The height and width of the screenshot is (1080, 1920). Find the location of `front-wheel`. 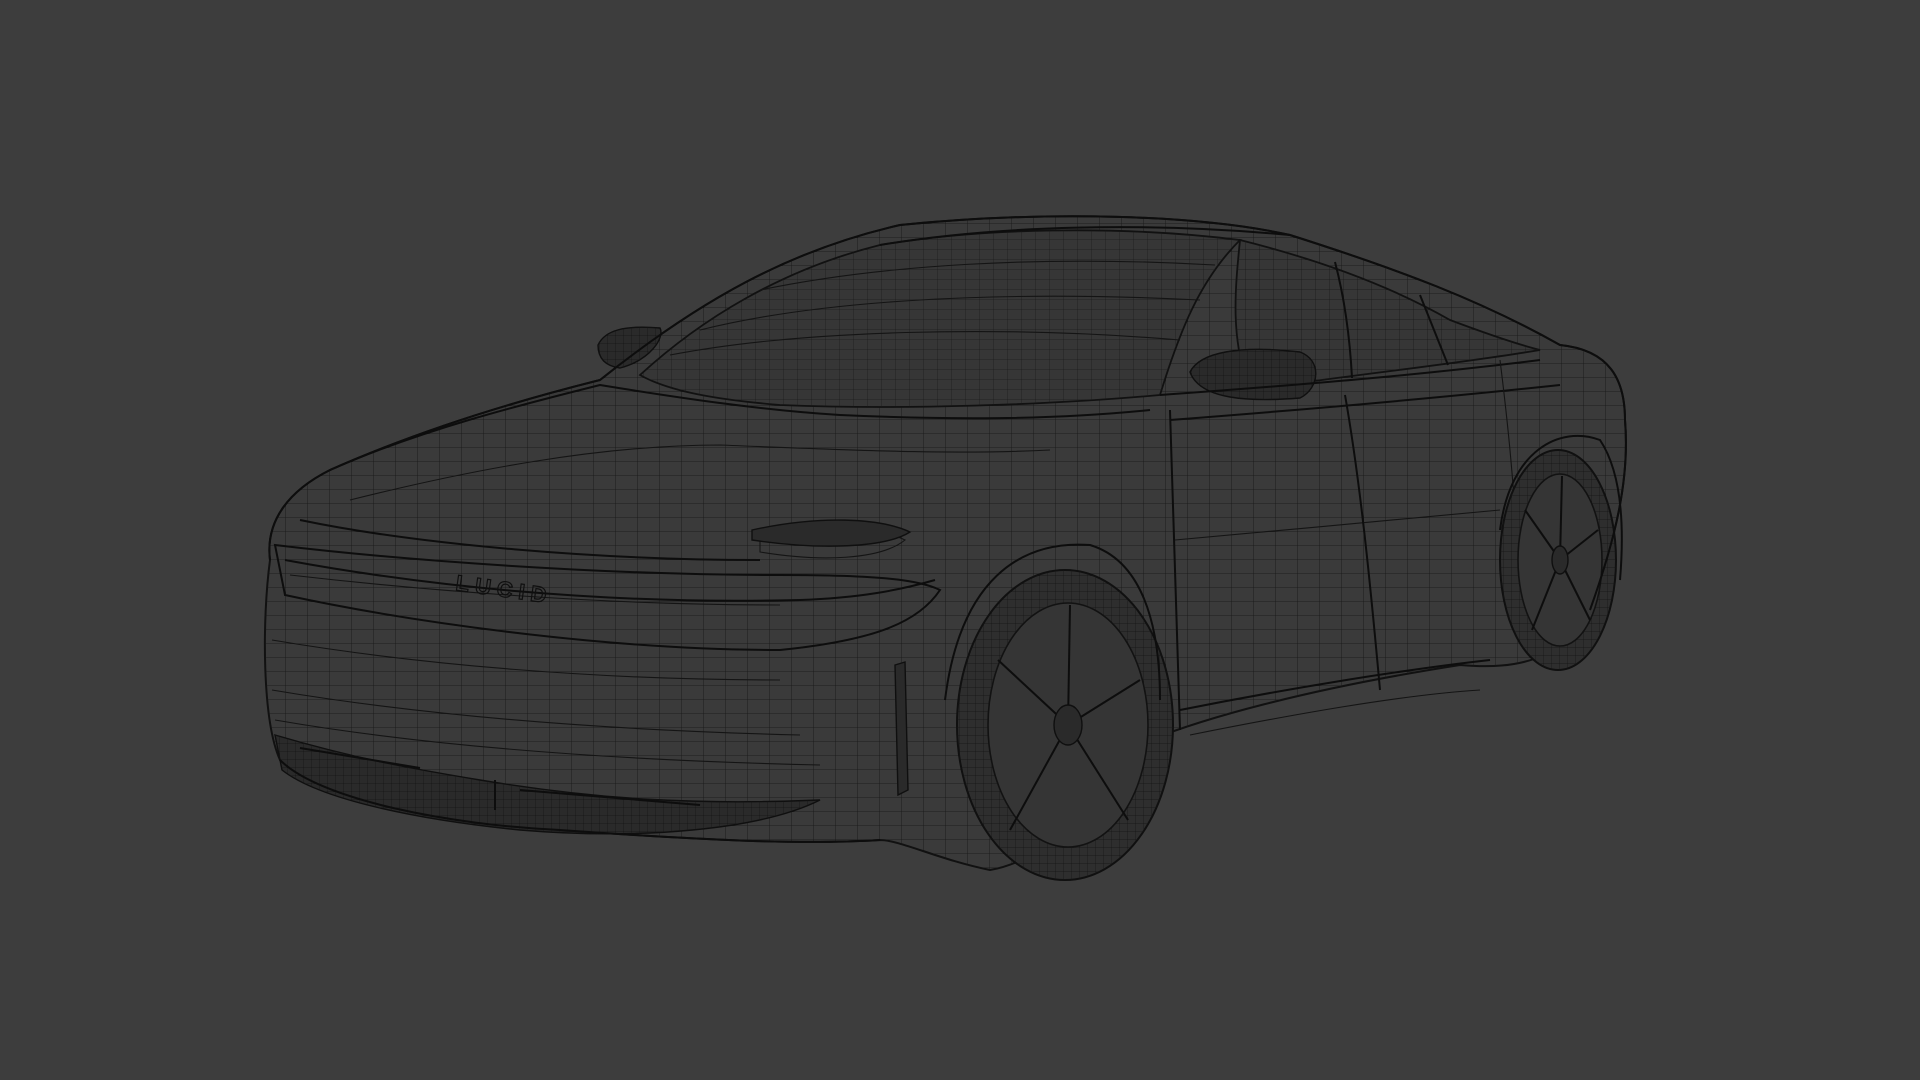

front-wheel is located at coordinates (1065, 725).